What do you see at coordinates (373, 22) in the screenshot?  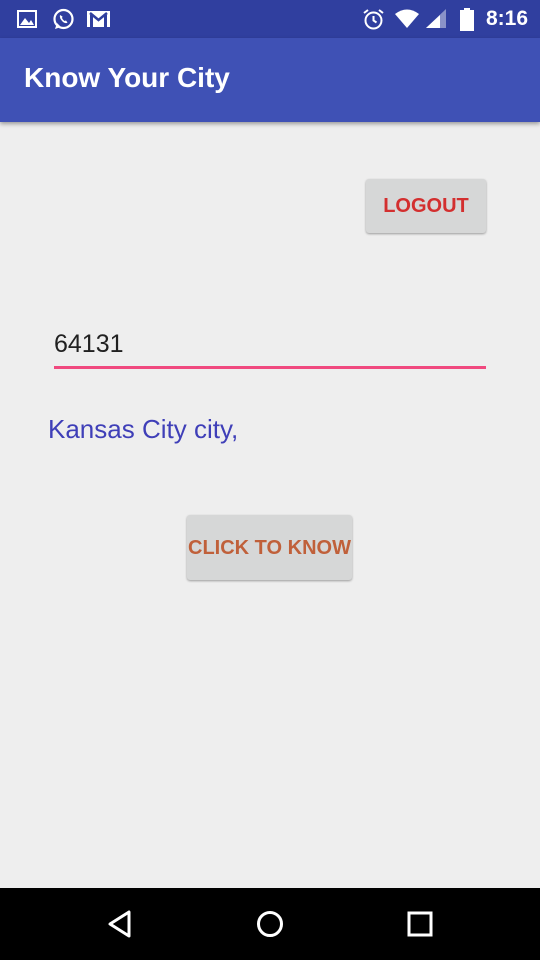 I see `alarm-icon` at bounding box center [373, 22].